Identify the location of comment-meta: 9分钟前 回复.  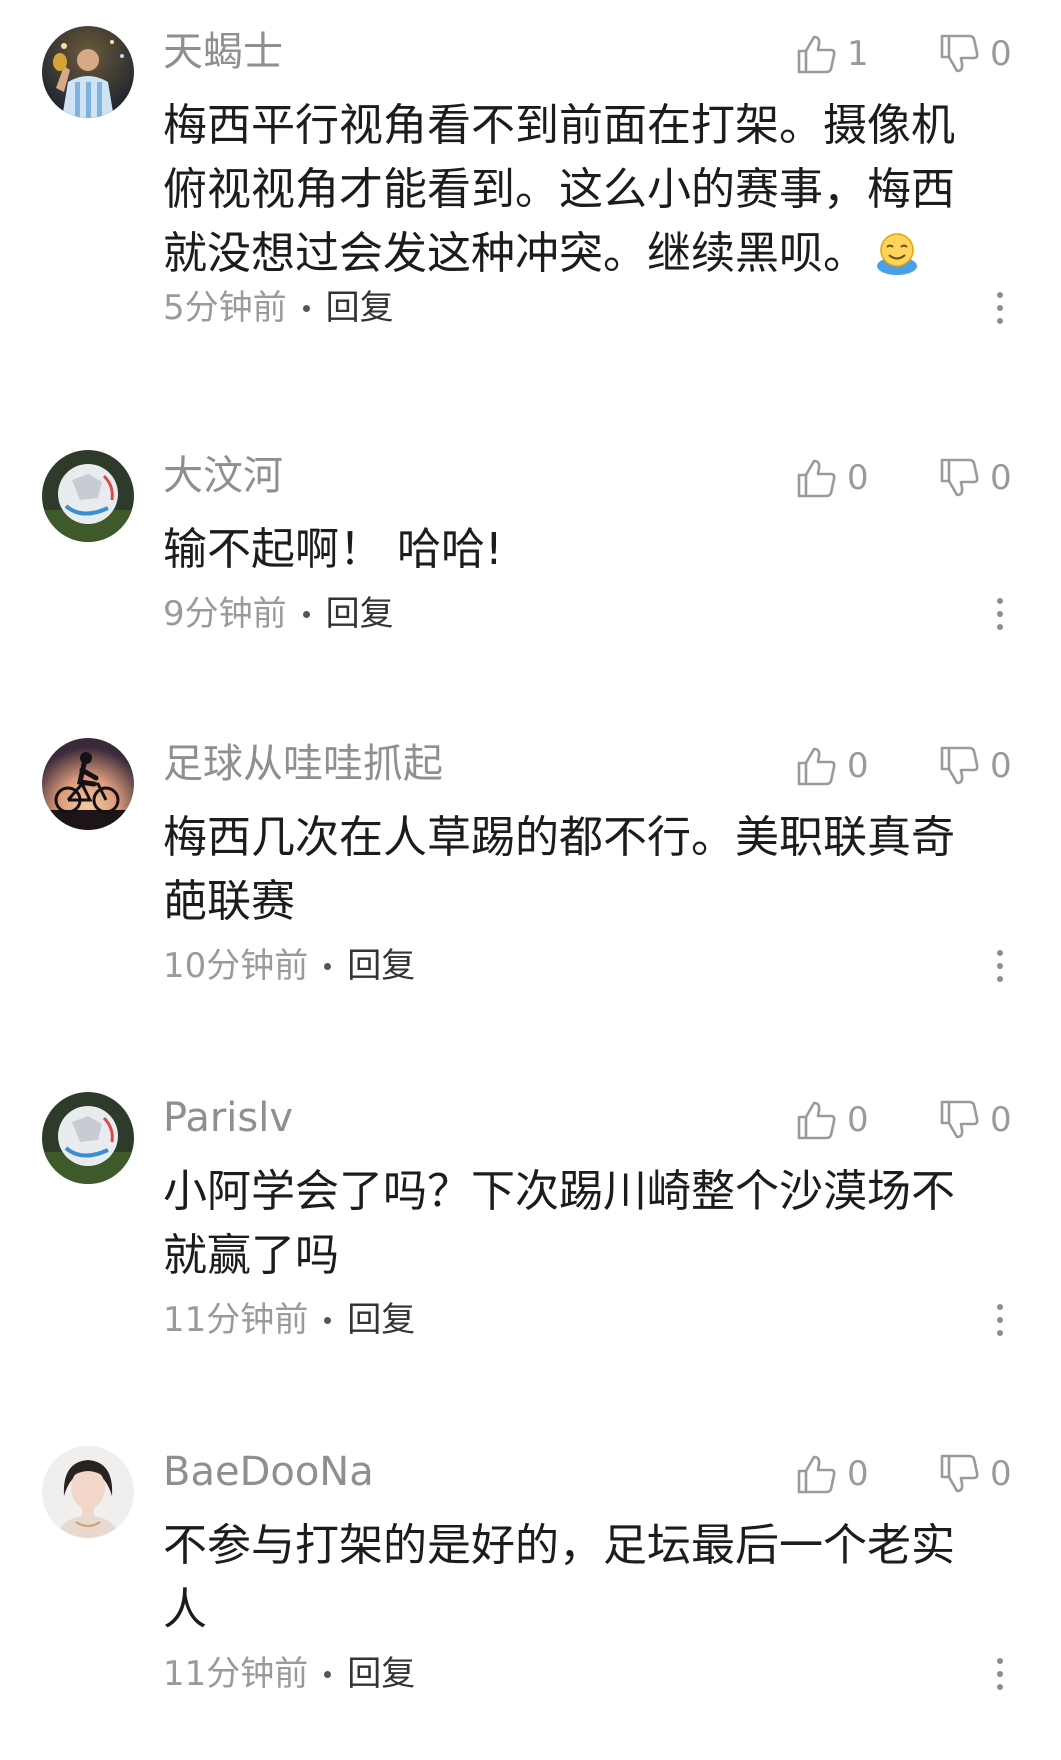
(278, 614).